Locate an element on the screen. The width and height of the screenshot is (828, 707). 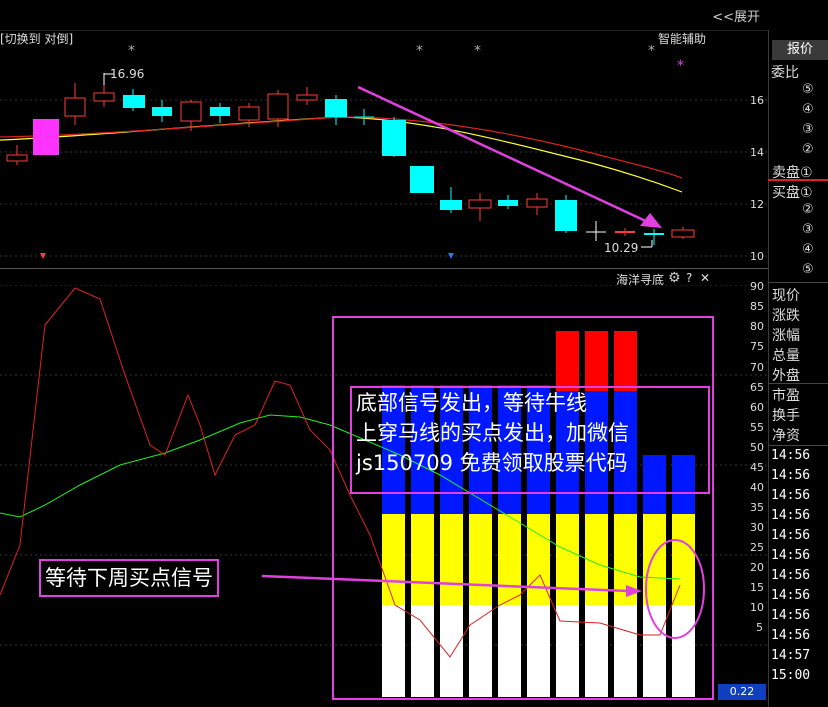
buy-level-2: ② is located at coordinates (808, 209).